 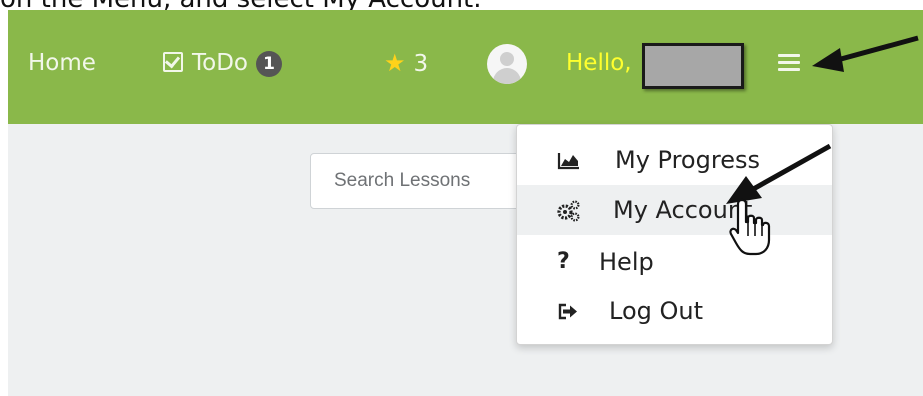 I want to click on checkbox-icon, so click(x=173, y=62).